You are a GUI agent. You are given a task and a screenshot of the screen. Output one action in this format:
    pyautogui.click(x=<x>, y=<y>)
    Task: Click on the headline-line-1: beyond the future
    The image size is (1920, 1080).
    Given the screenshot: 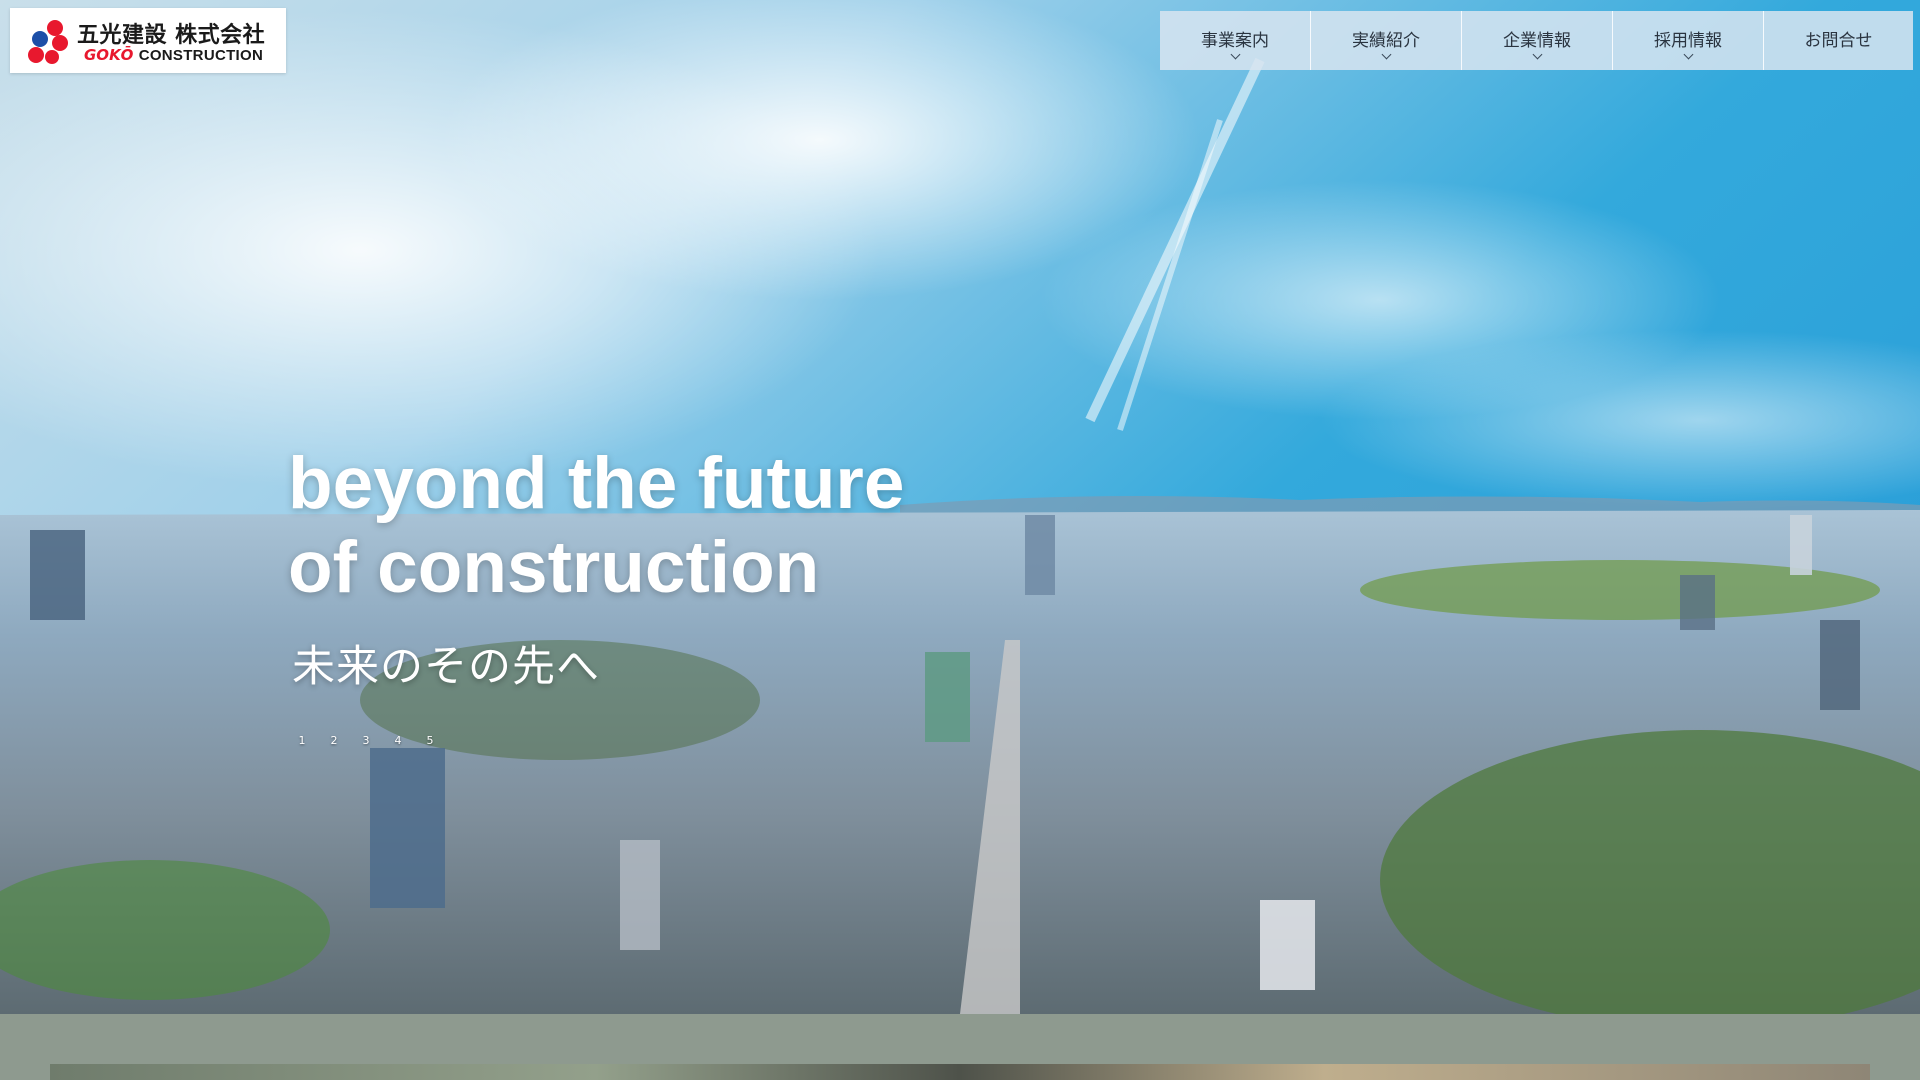 What is the action you would take?
    pyautogui.click(x=596, y=483)
    